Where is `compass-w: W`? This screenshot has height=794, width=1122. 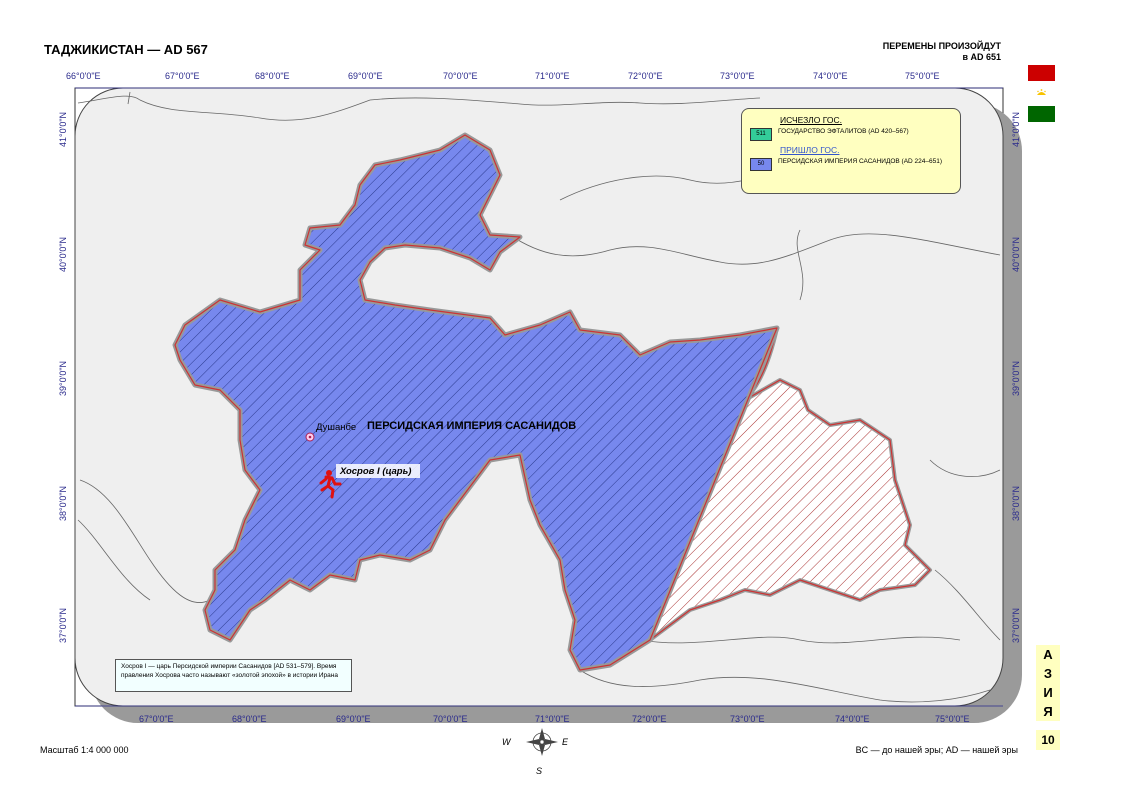 compass-w: W is located at coordinates (507, 742).